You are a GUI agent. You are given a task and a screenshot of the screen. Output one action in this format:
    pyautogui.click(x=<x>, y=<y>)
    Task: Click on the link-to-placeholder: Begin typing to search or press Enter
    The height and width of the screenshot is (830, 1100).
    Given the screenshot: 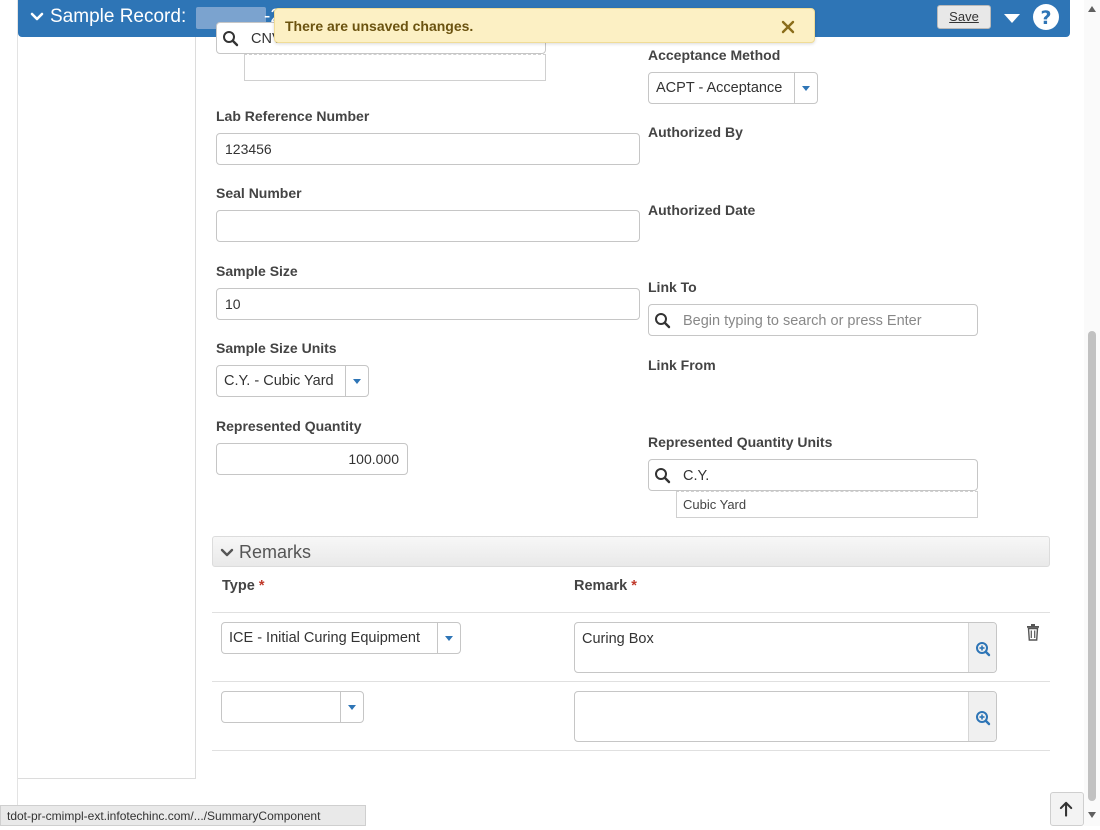 What is the action you would take?
    pyautogui.click(x=802, y=321)
    